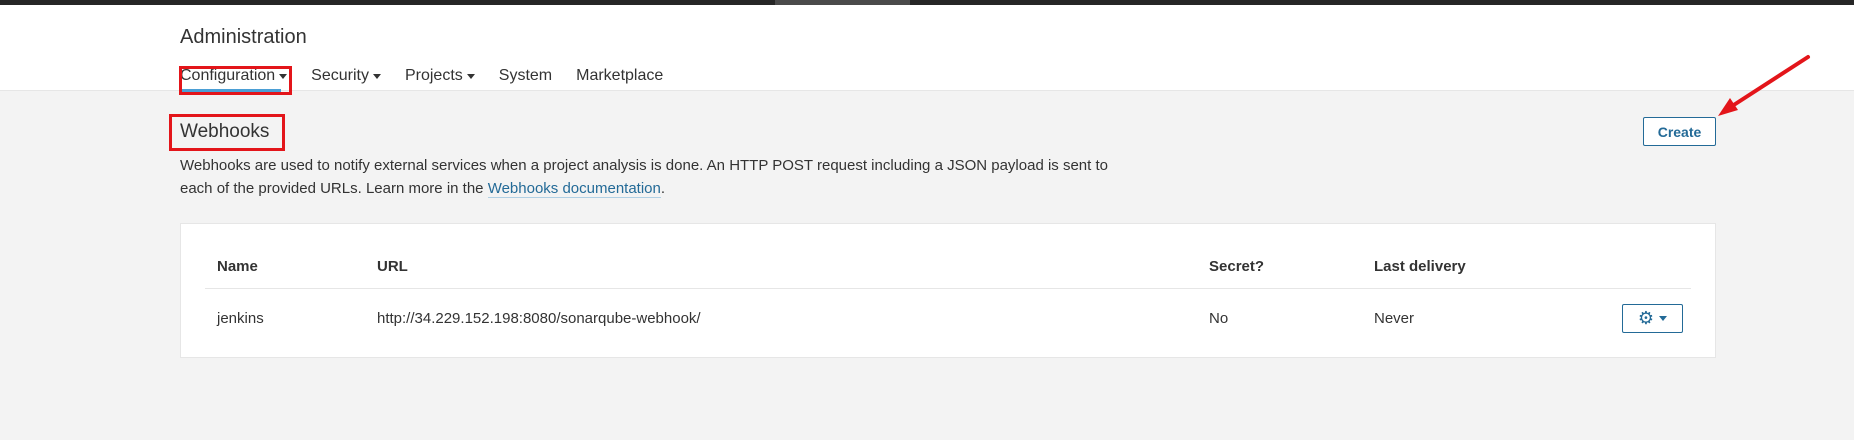 The image size is (1854, 440). Describe the element at coordinates (1420, 266) in the screenshot. I see `column-header-last-delivery: Last delivery` at that location.